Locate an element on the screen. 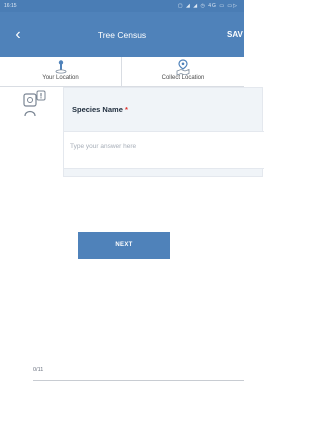 The height and width of the screenshot is (429, 320). app-bar: ‹ Tree Census SAV is located at coordinates (122, 34).